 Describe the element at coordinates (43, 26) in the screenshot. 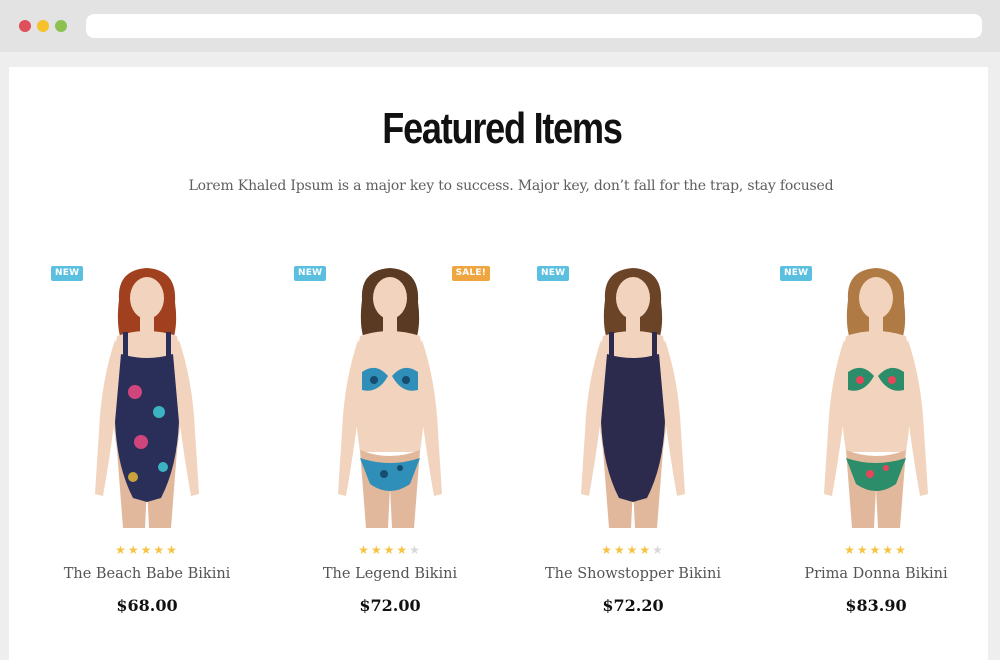

I see `minimize-window-dot` at that location.